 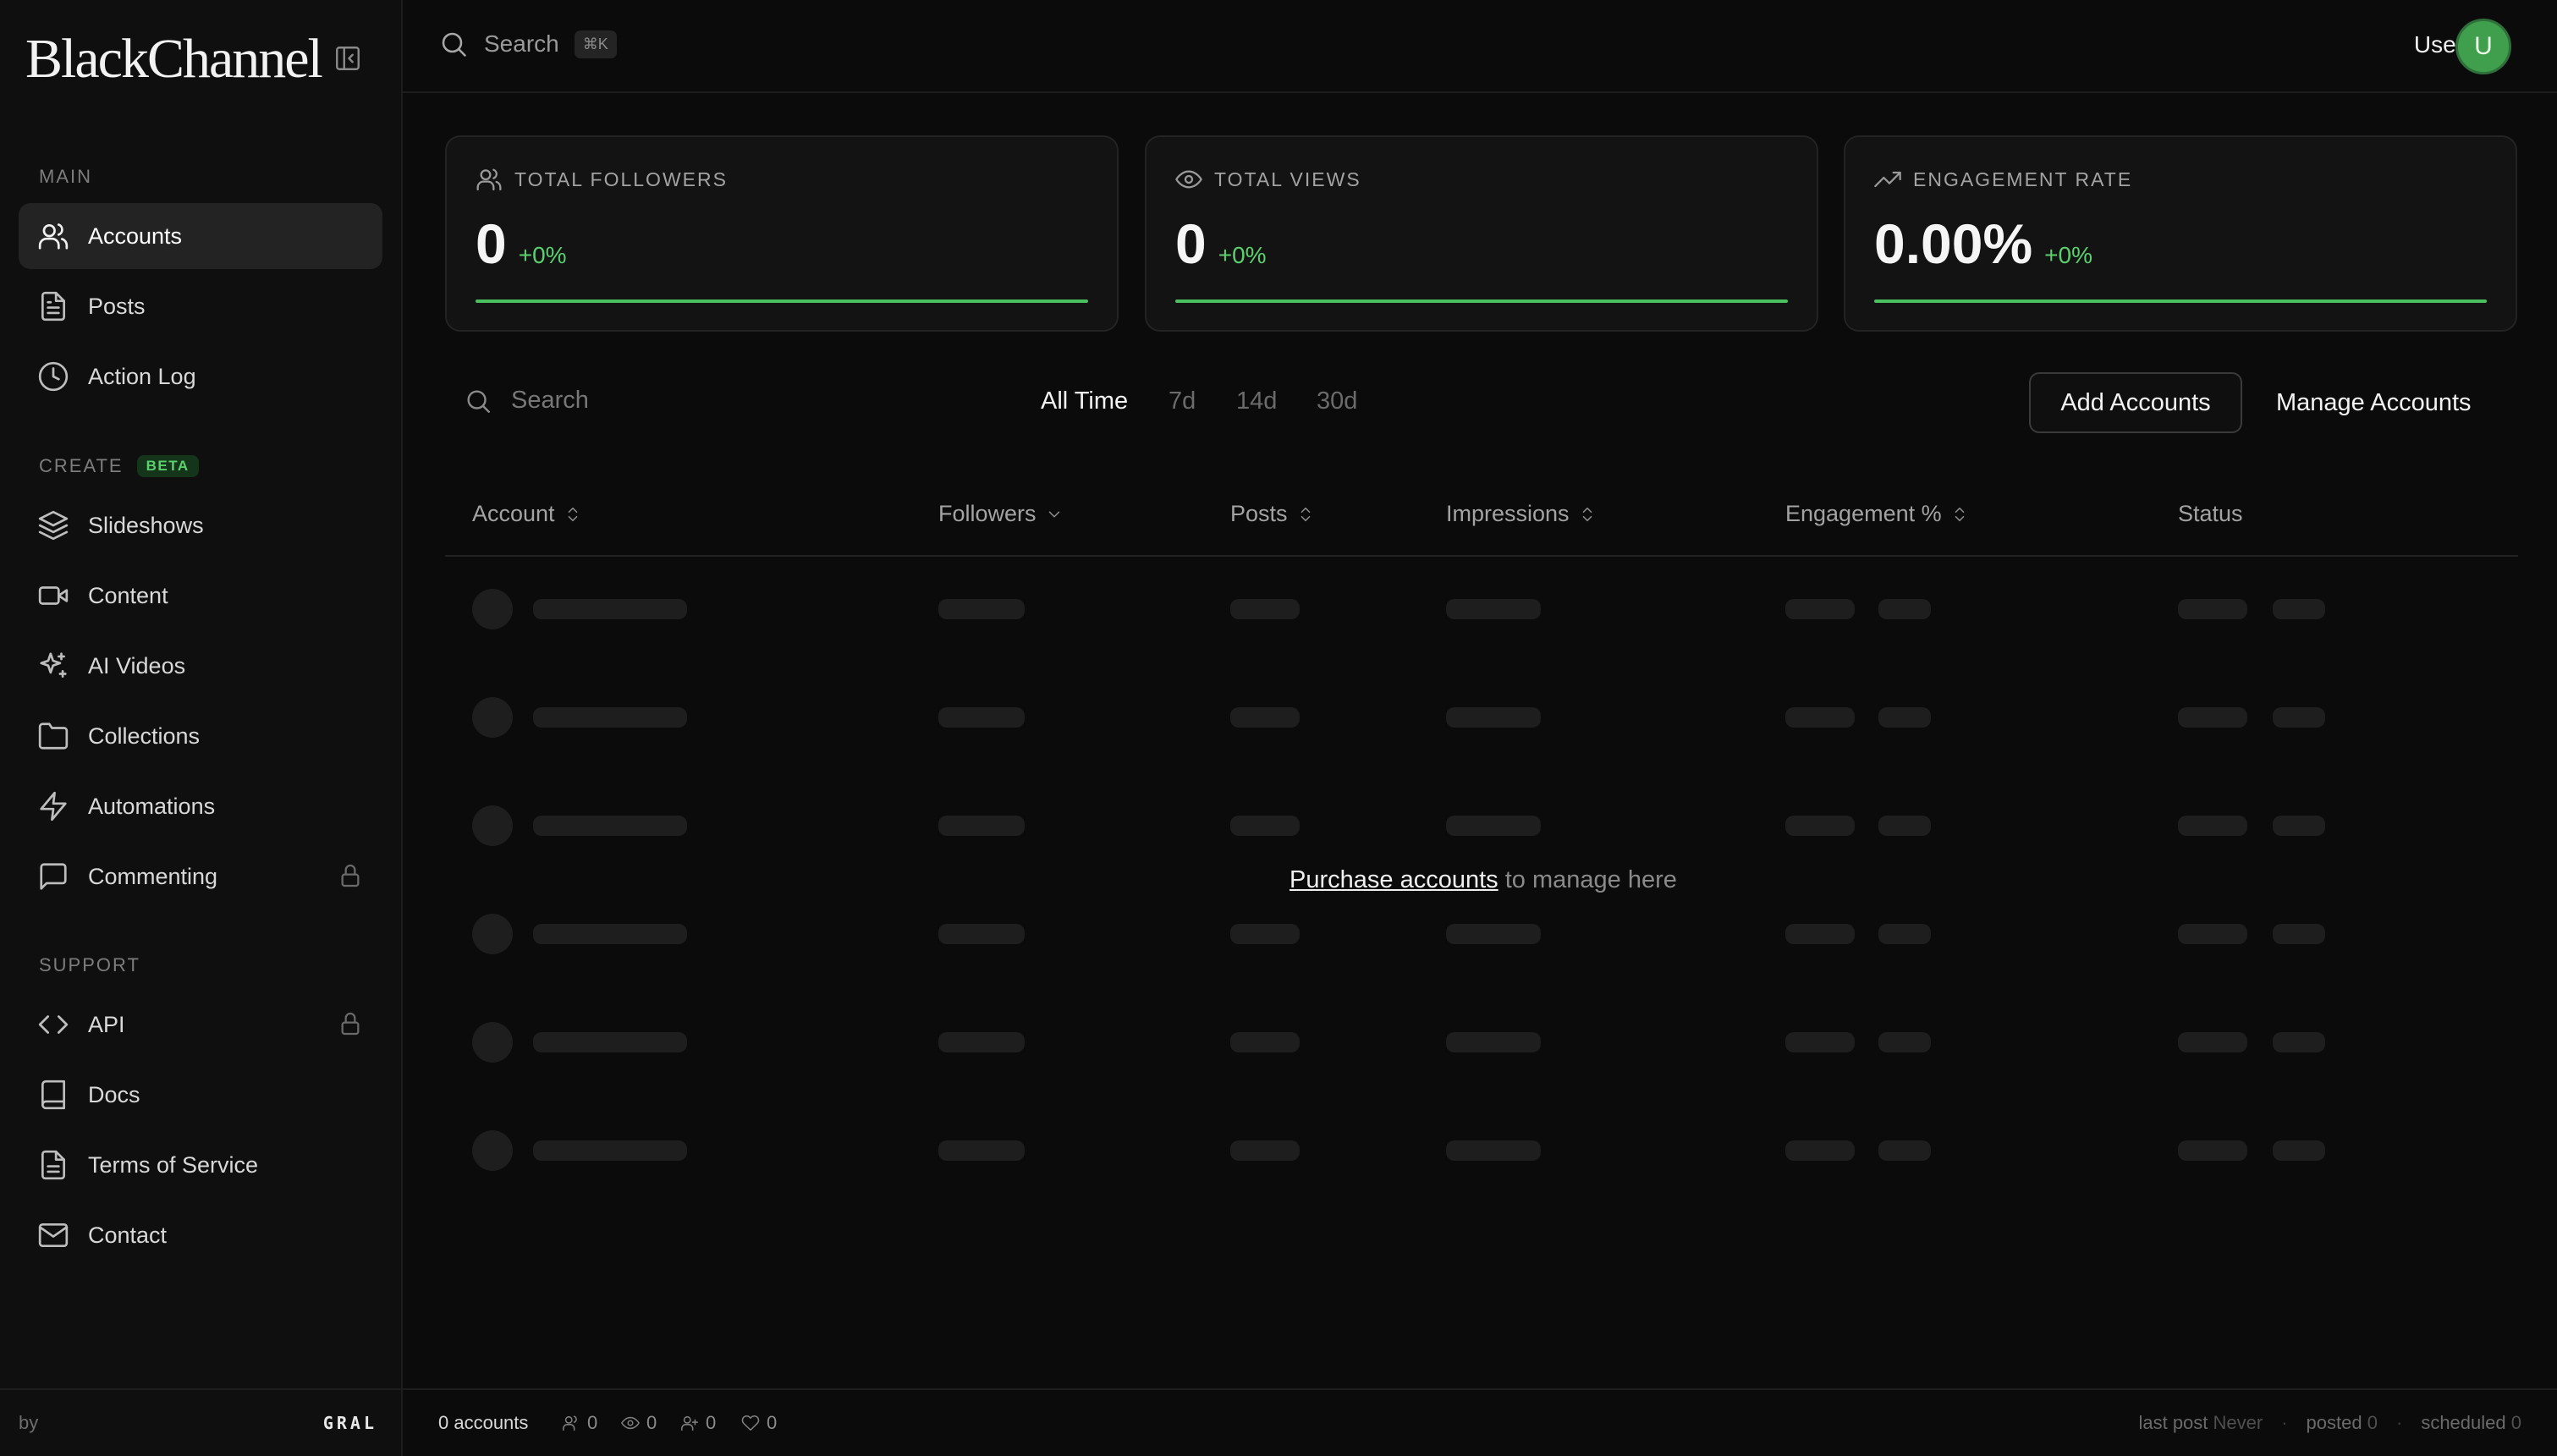 What do you see at coordinates (1305, 514) in the screenshot?
I see `sort-icon` at bounding box center [1305, 514].